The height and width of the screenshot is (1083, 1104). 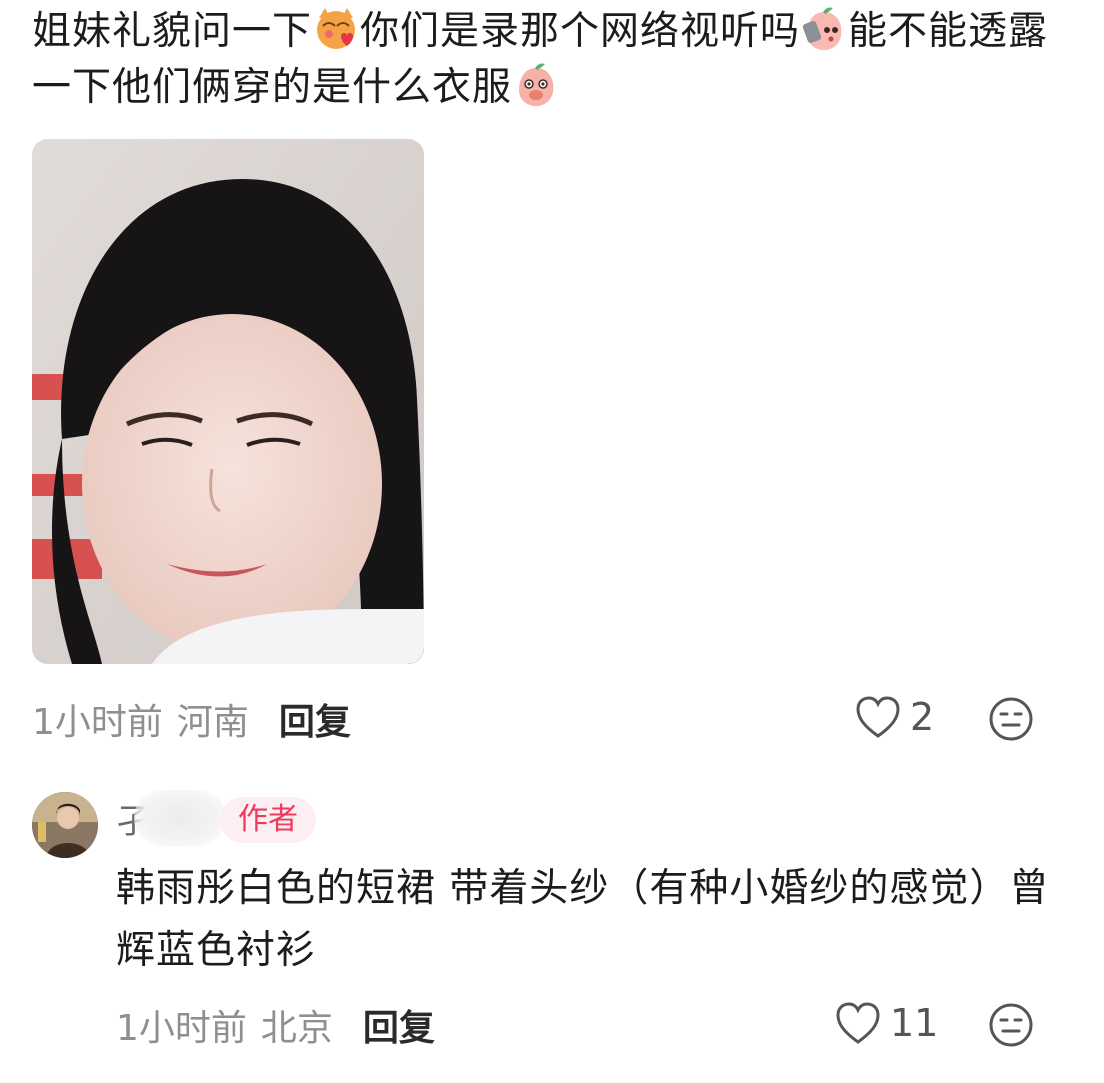 What do you see at coordinates (97, 722) in the screenshot?
I see `comment-time: 1小时前` at bounding box center [97, 722].